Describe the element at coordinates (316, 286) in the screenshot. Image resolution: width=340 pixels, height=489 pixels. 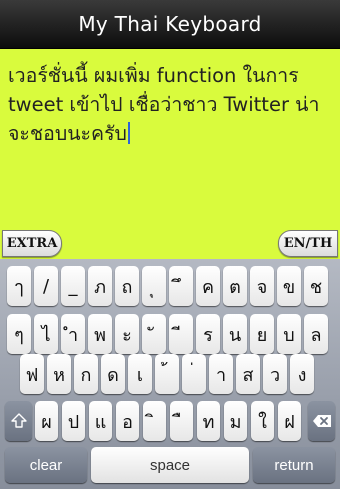
I see `key: ช` at that location.